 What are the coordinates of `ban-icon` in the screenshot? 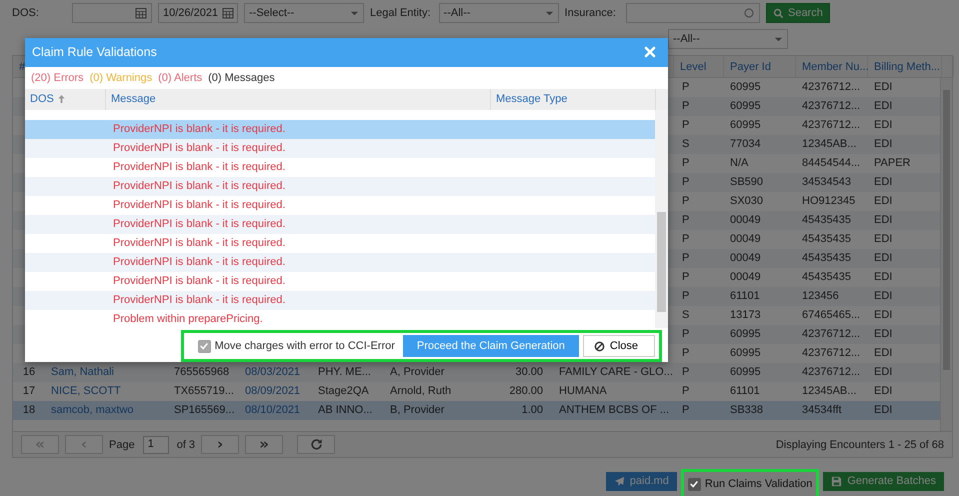 It's located at (599, 346).